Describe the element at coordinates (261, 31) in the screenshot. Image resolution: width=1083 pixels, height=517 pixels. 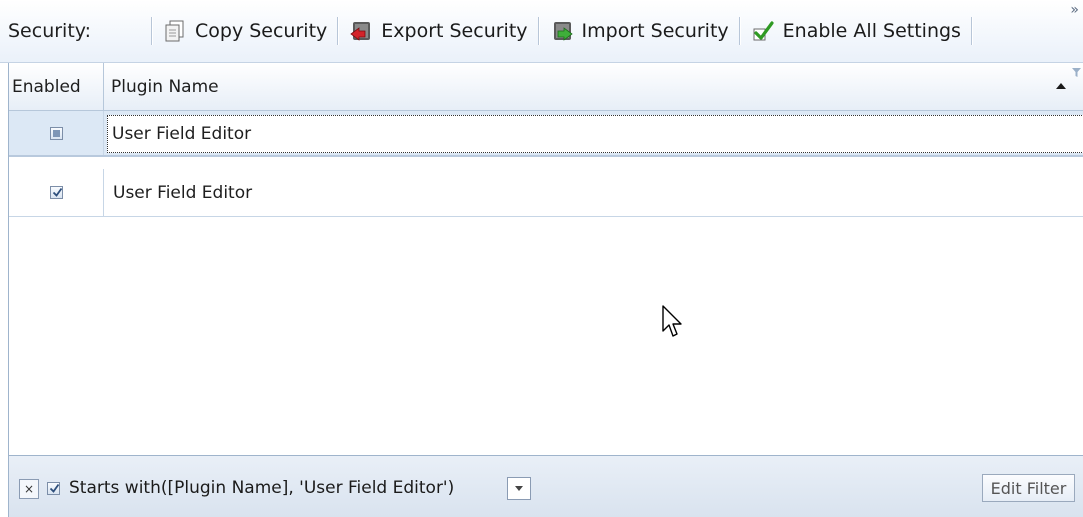
I see `copy-security-label: Copy Security` at that location.